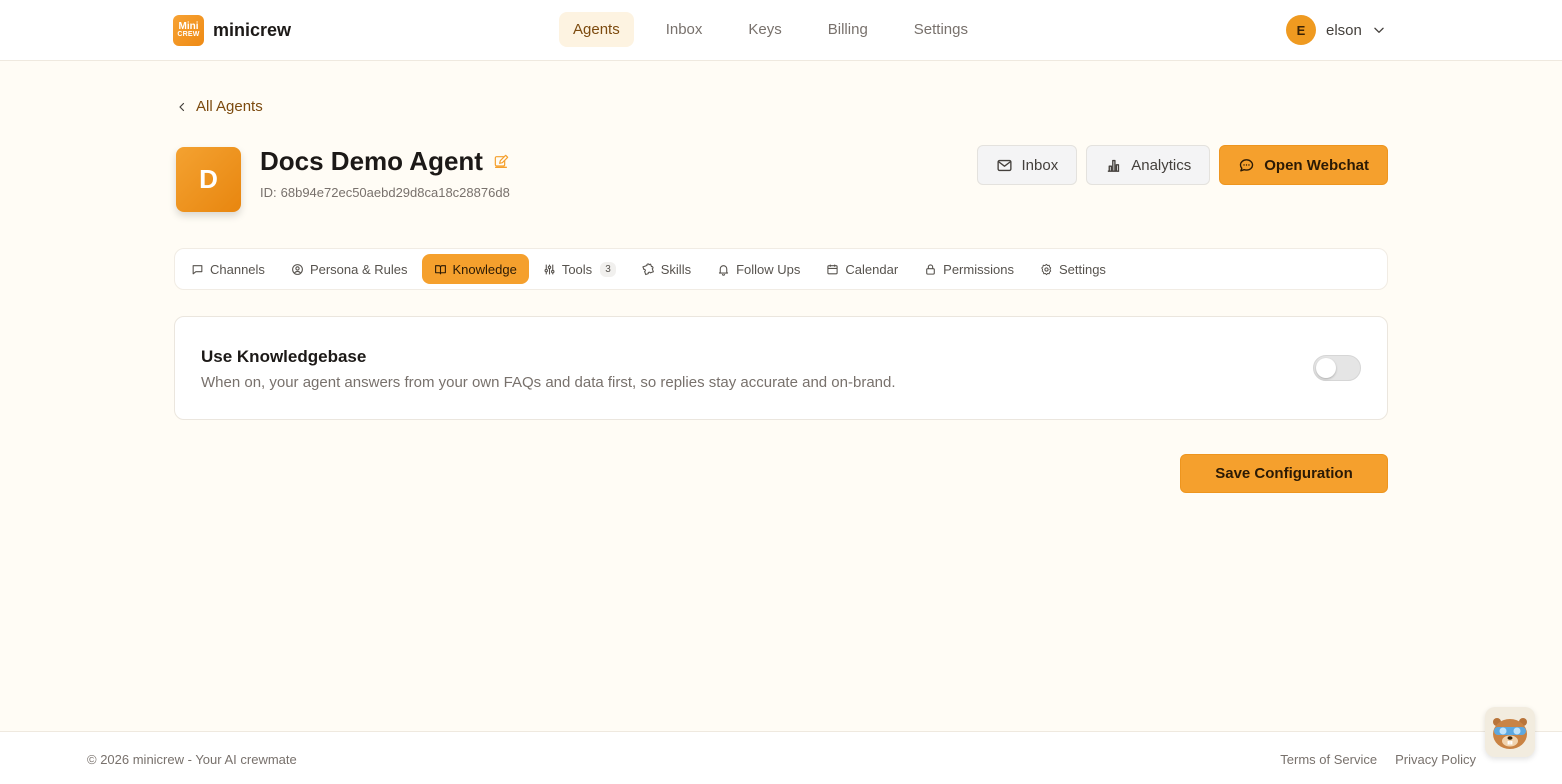 This screenshot has width=1562, height=784. I want to click on agent-avatar: D, so click(208, 179).